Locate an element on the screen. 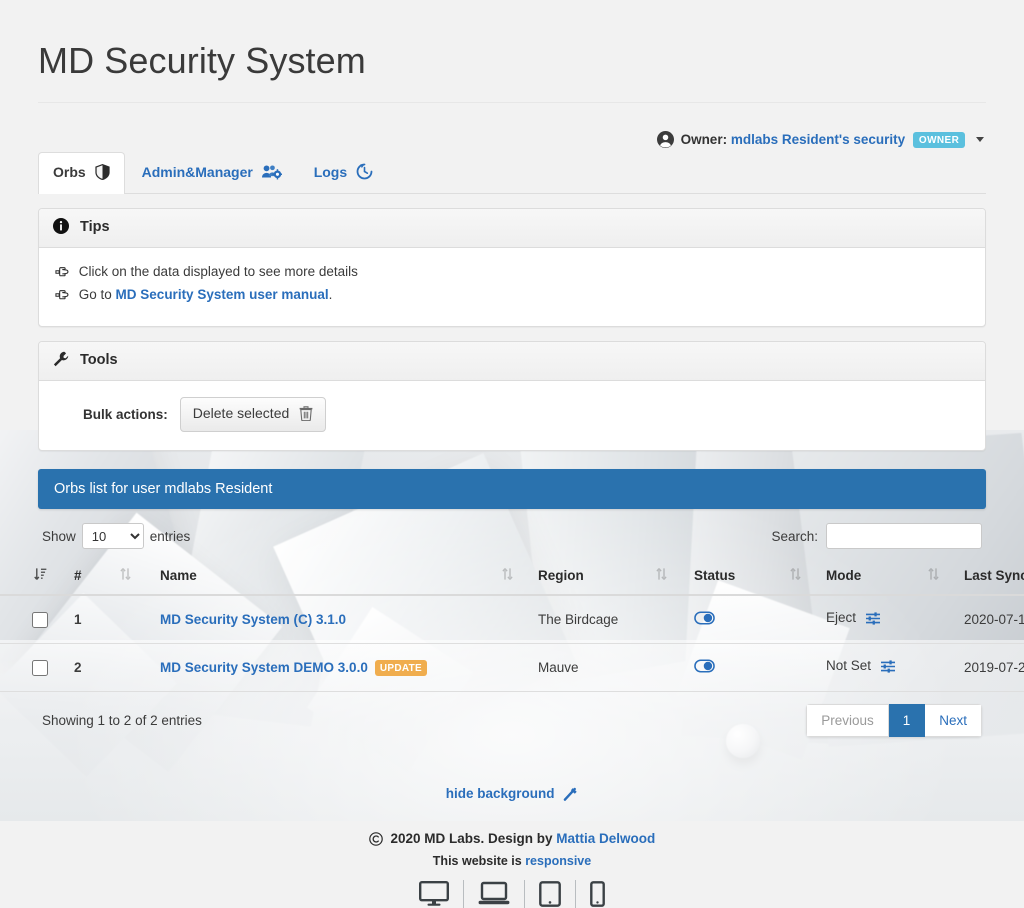 The width and height of the screenshot is (1024, 908). device-icons is located at coordinates (512, 894).